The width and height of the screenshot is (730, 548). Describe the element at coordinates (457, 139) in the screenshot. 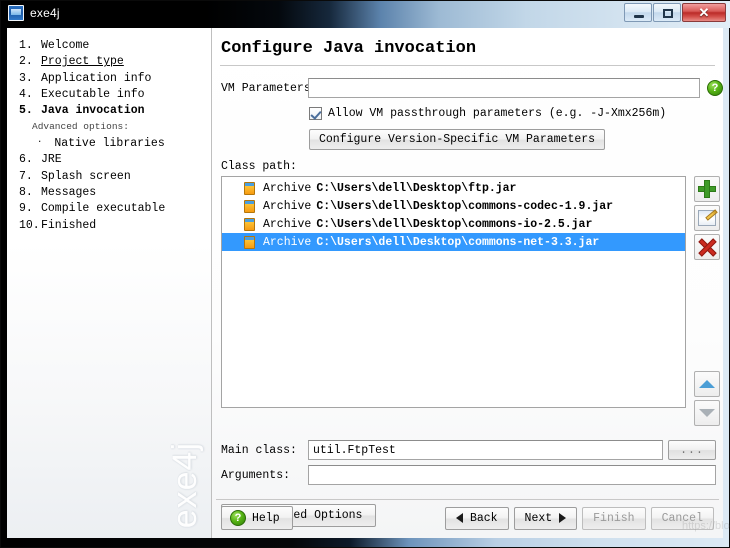

I see `configure-version-specific-button: Configure Version-Specific VM Parameters` at that location.